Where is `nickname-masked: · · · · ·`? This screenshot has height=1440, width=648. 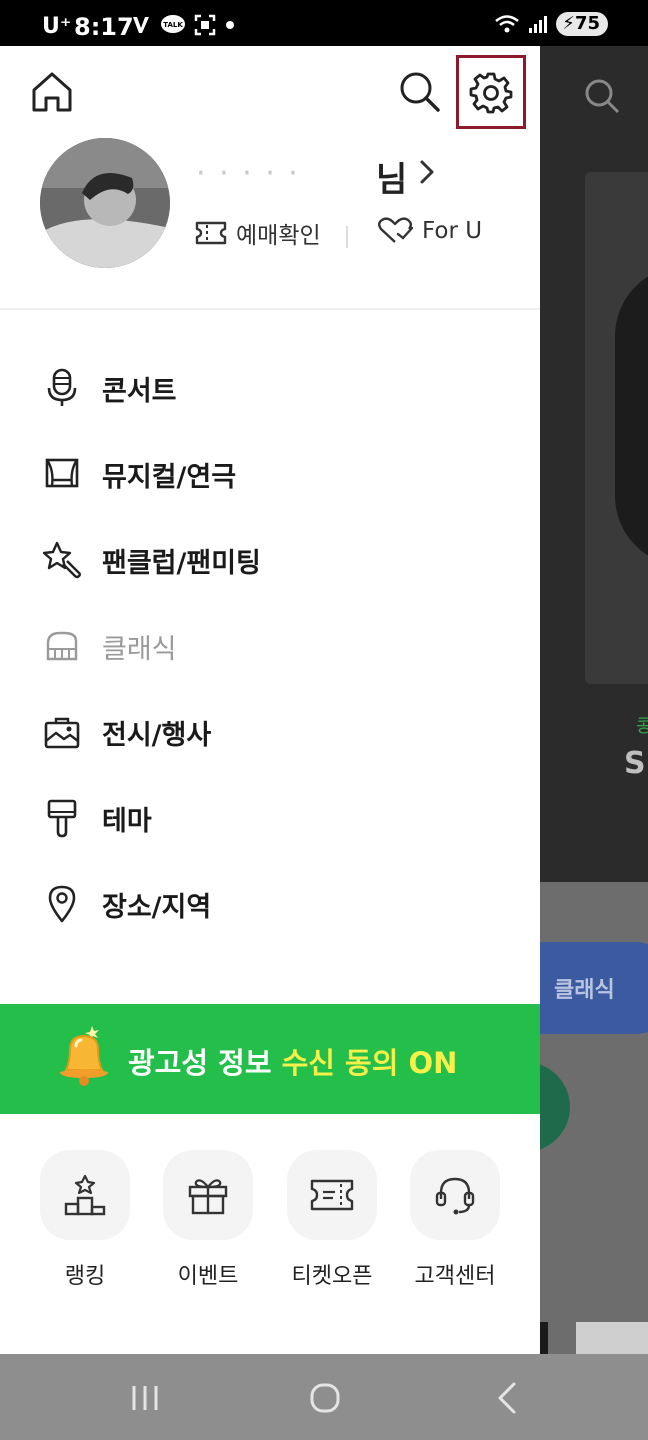 nickname-masked: · · · · · is located at coordinates (248, 173).